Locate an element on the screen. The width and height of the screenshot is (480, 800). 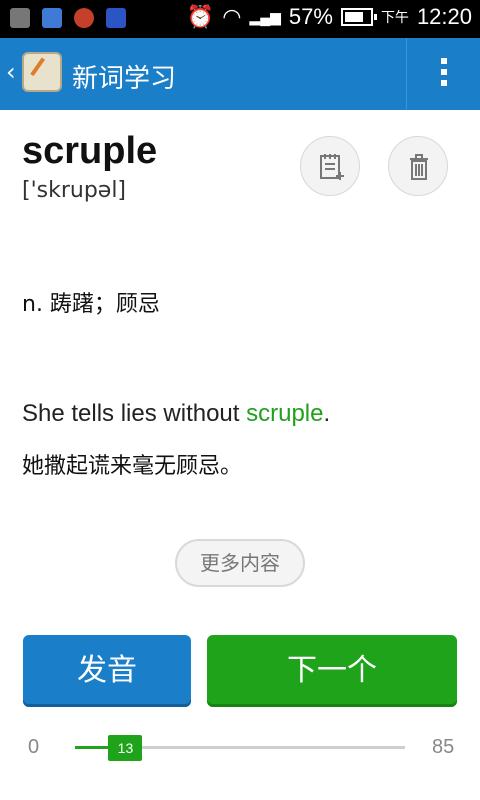
pronounce-button: 发音 is located at coordinates (107, 671).